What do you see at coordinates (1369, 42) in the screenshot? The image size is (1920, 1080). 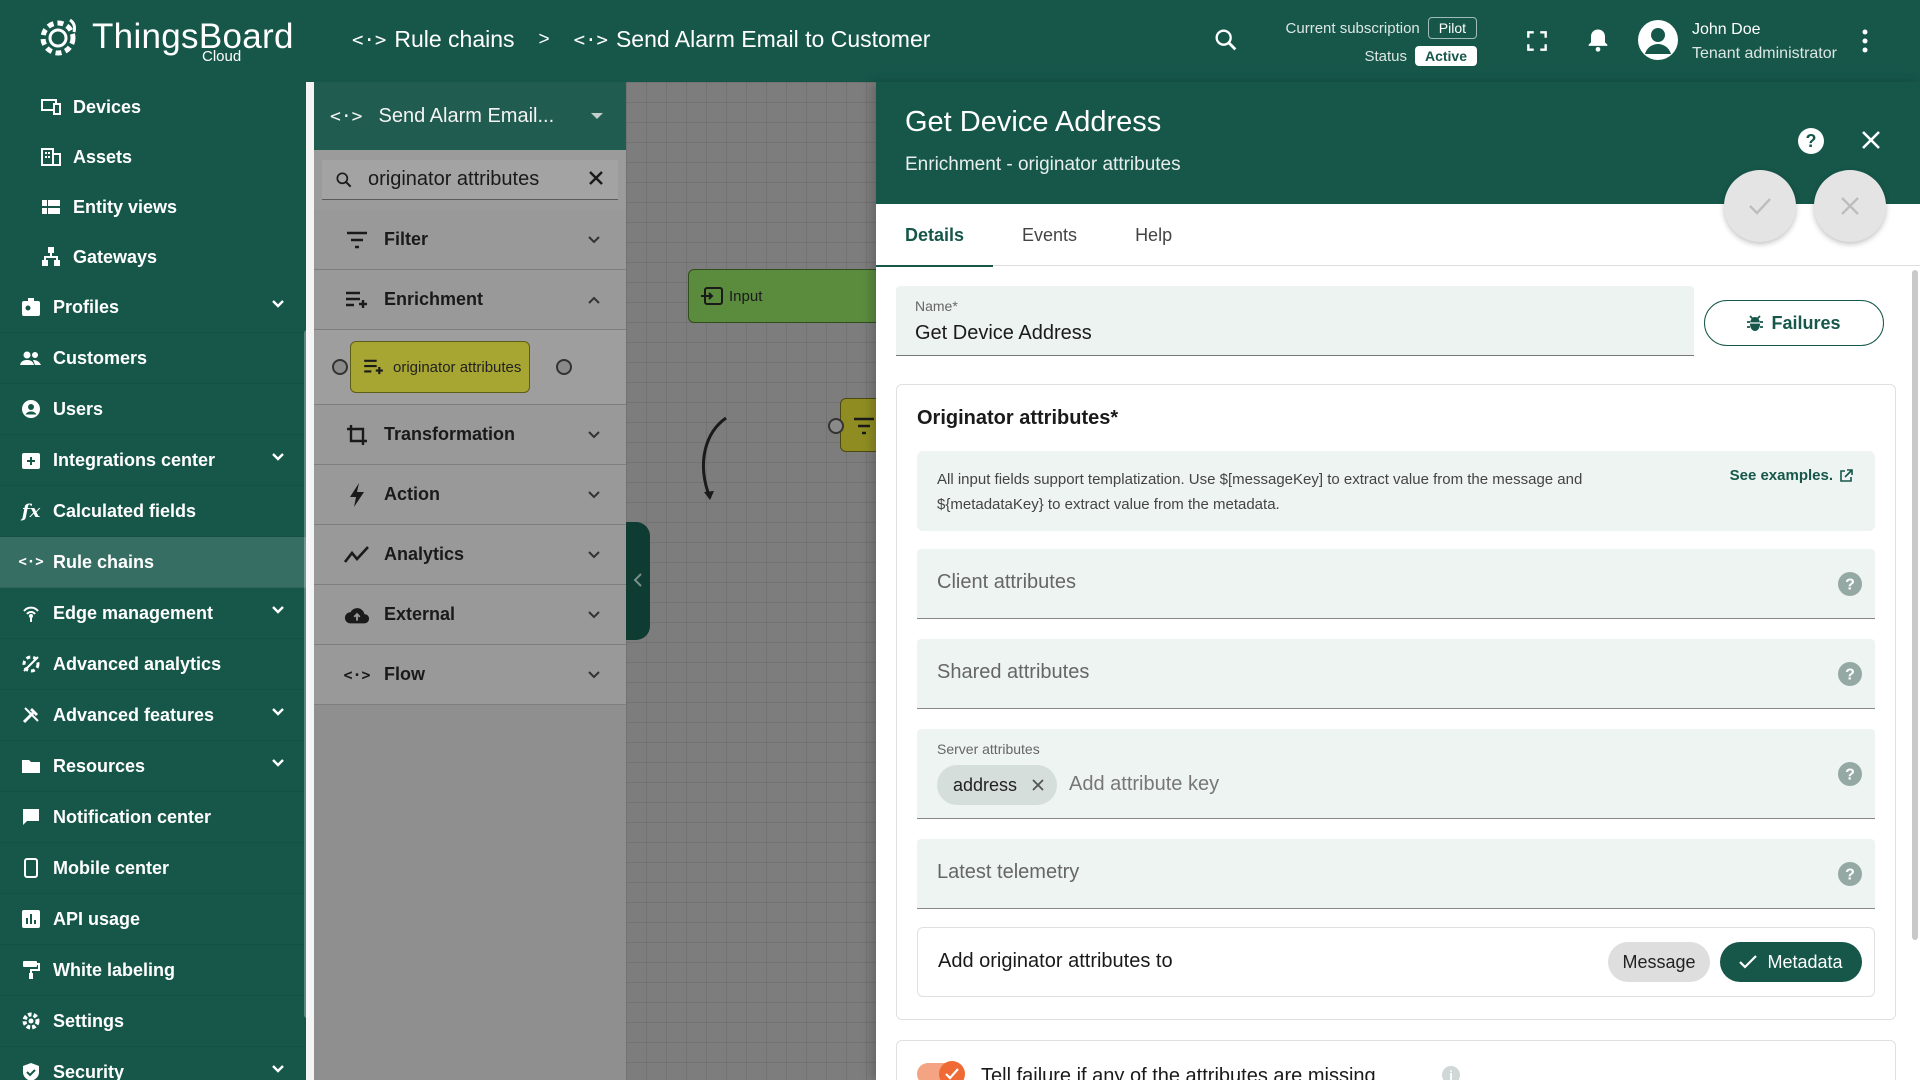 I see `subscription-info: Current subscription Pilot Status Active` at bounding box center [1369, 42].